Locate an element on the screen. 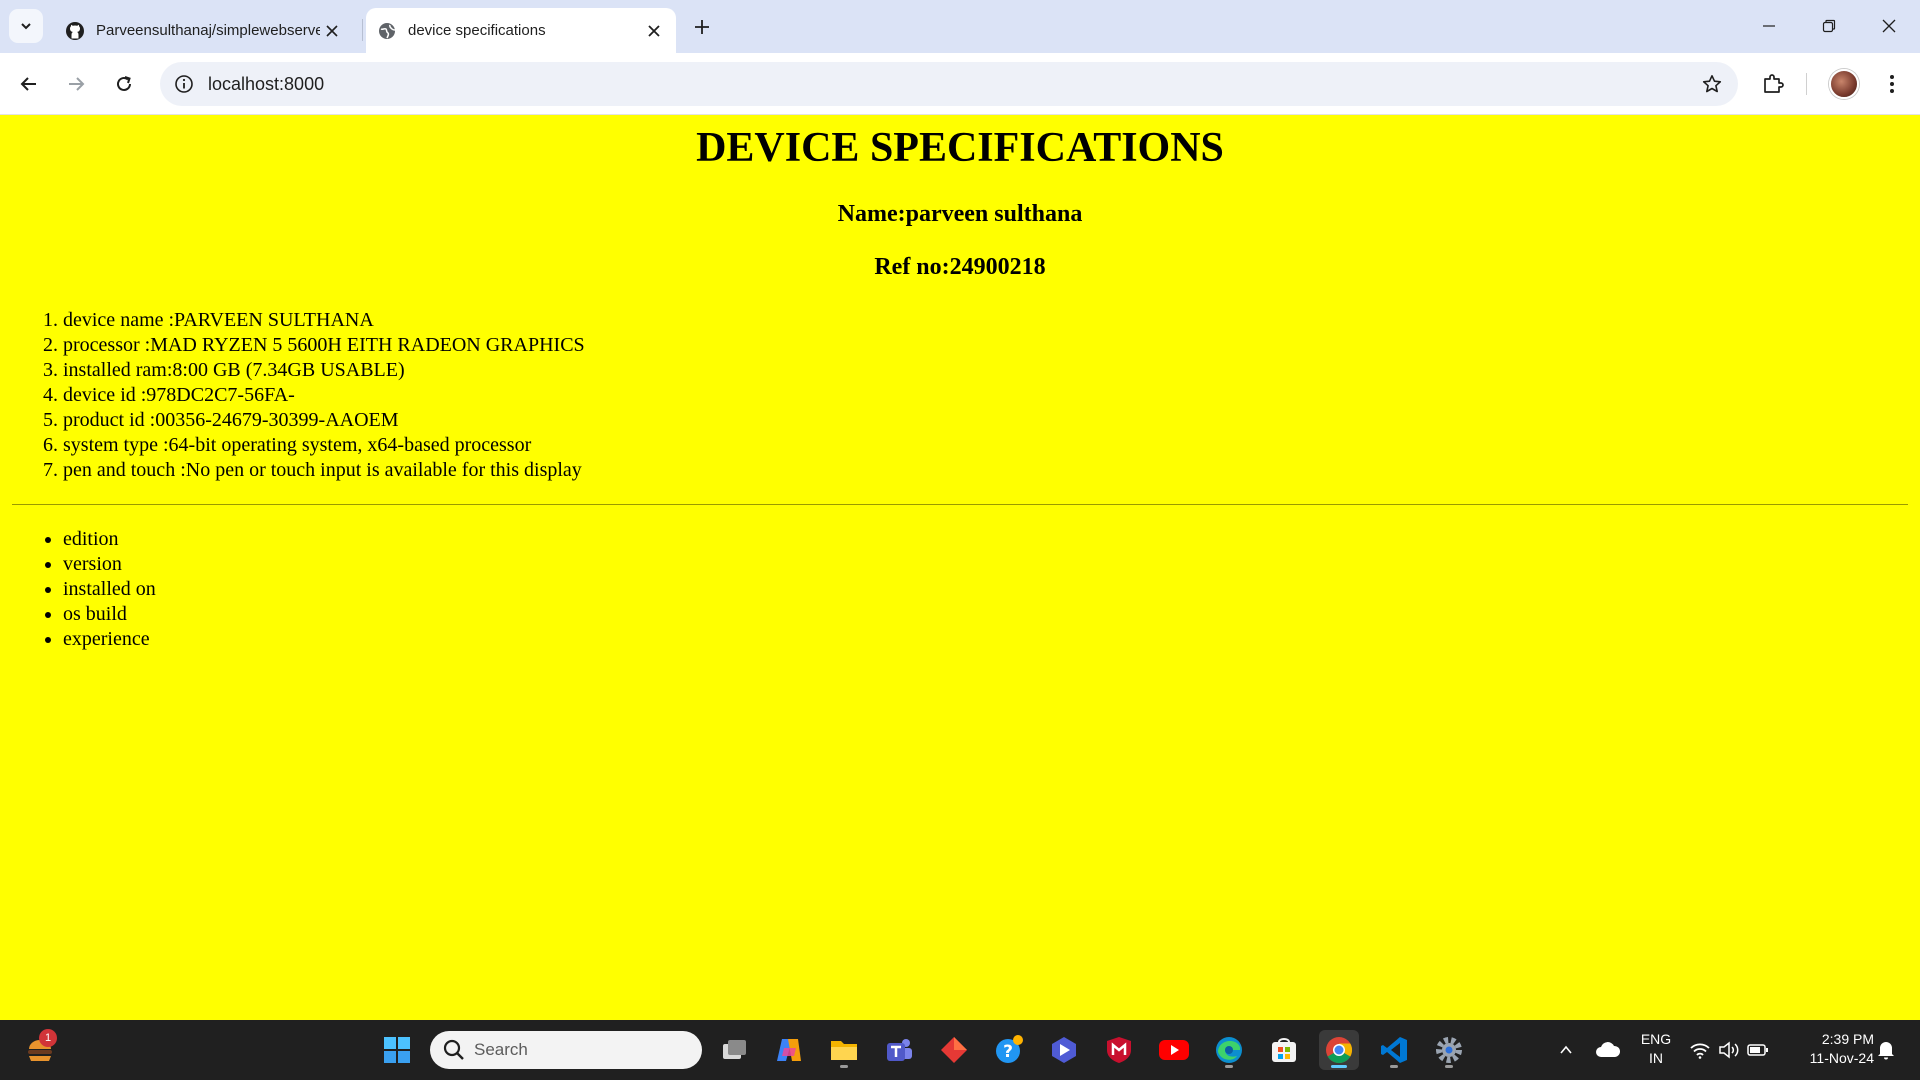 The width and height of the screenshot is (1920, 1080). folder-icon is located at coordinates (844, 1050).